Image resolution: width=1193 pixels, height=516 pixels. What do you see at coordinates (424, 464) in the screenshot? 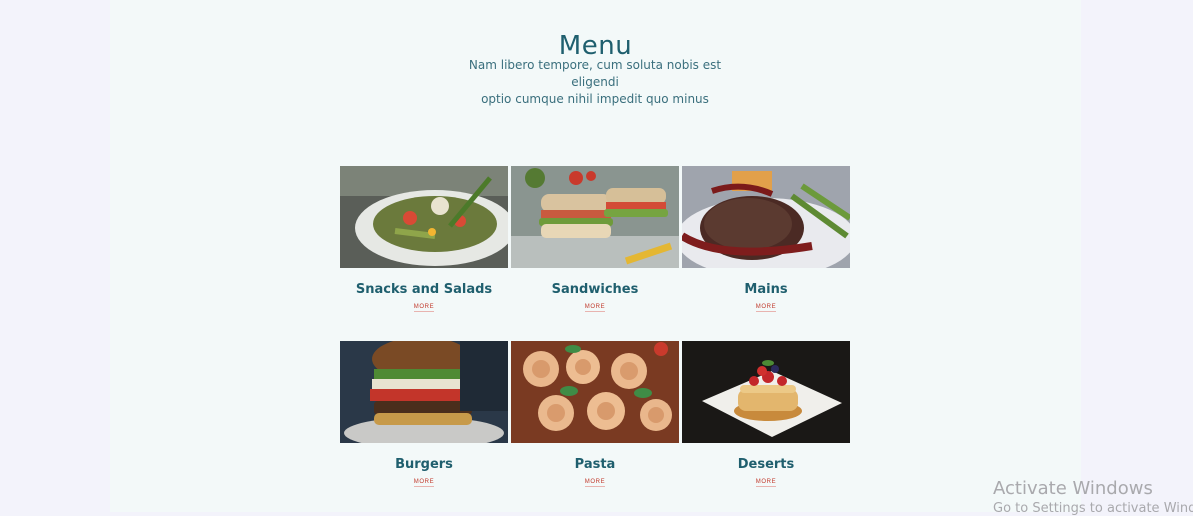
I see `menu-card-title: Burgers` at bounding box center [424, 464].